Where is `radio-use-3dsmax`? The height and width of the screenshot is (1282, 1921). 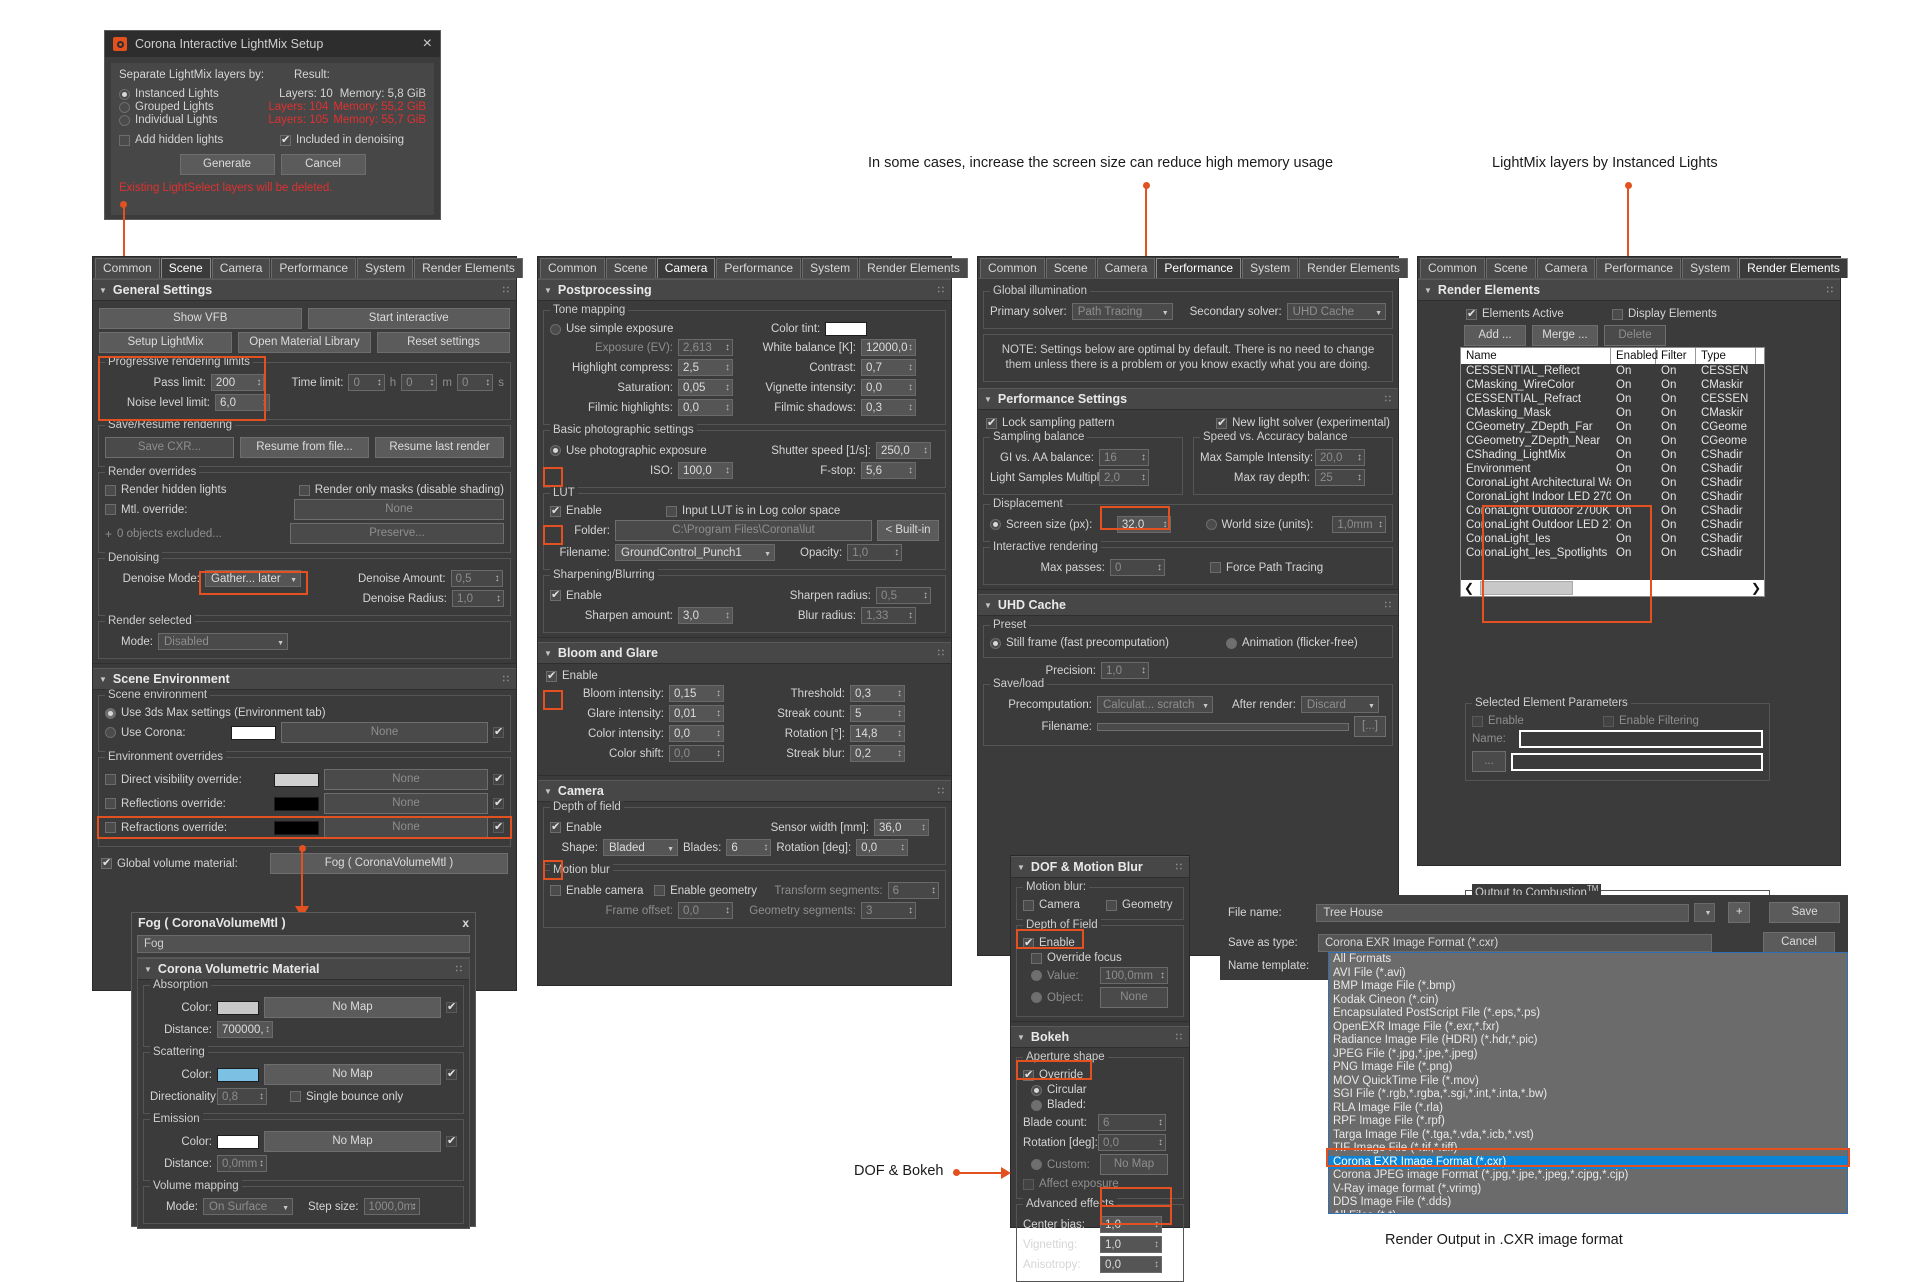
radio-use-3dsmax is located at coordinates (110, 713).